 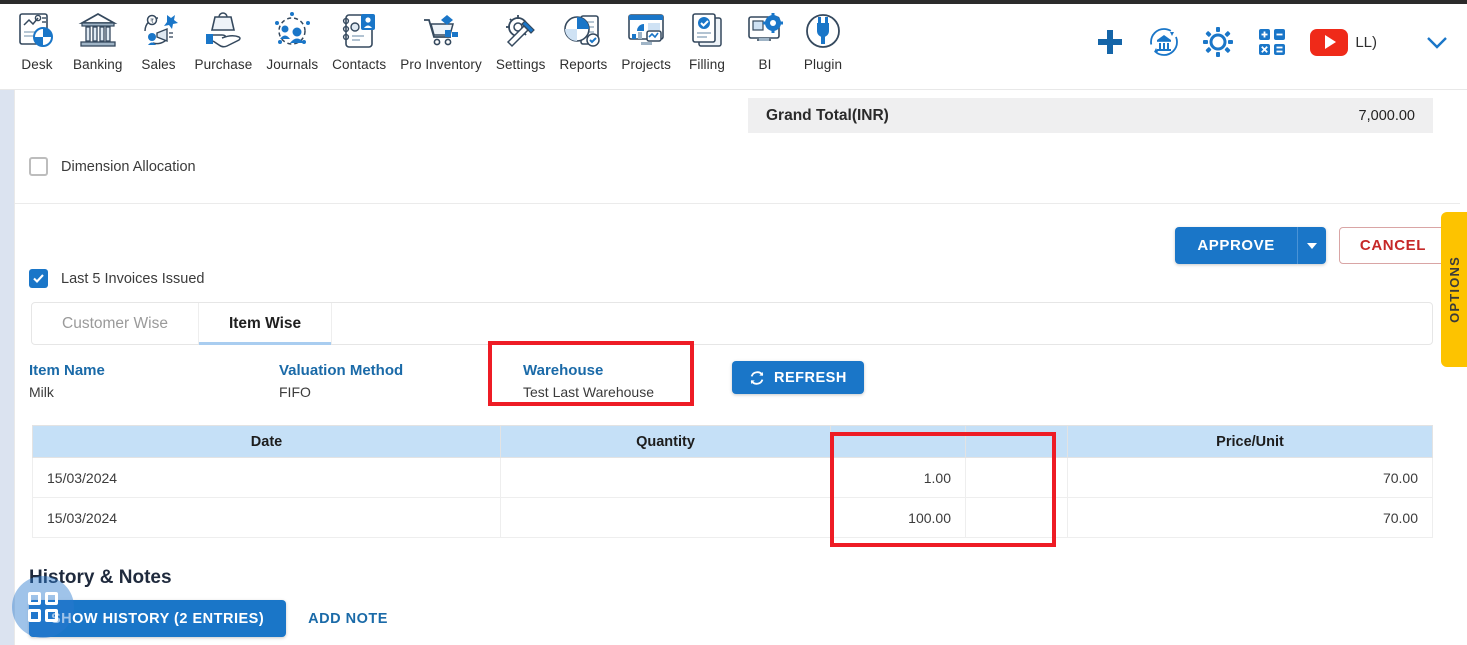 I want to click on approve-button: APPROVE, so click(x=1236, y=245).